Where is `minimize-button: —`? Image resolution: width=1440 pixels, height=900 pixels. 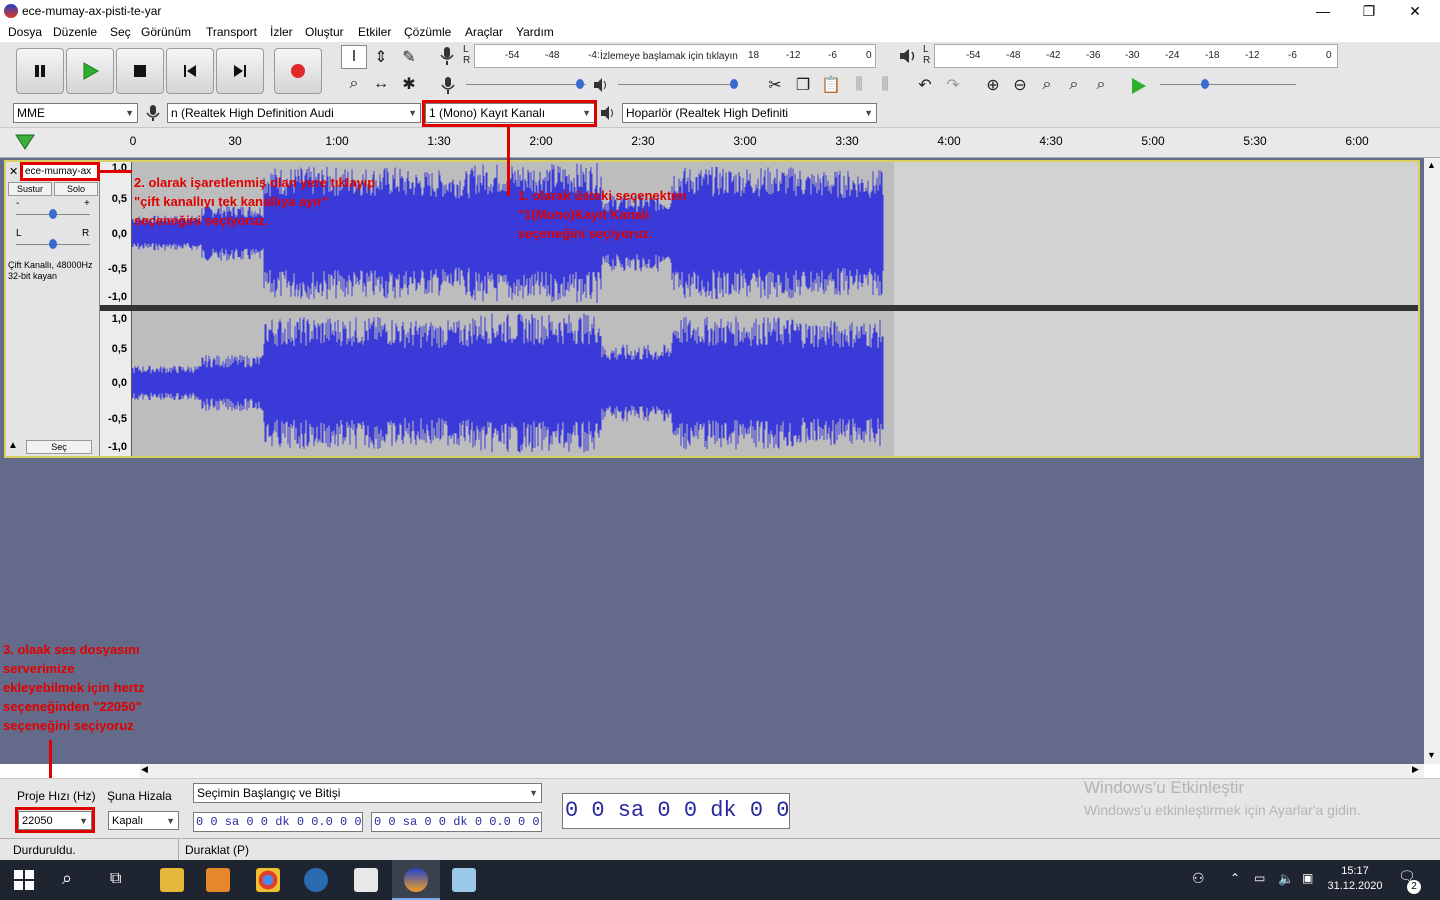
minimize-button: — is located at coordinates (1323, 11).